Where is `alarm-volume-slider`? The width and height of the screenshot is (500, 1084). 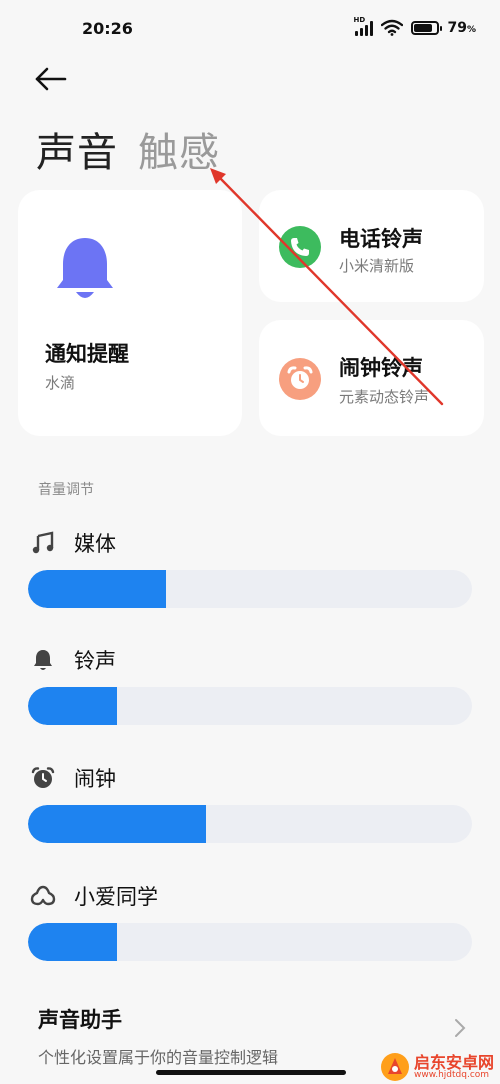
alarm-volume-slider is located at coordinates (250, 824).